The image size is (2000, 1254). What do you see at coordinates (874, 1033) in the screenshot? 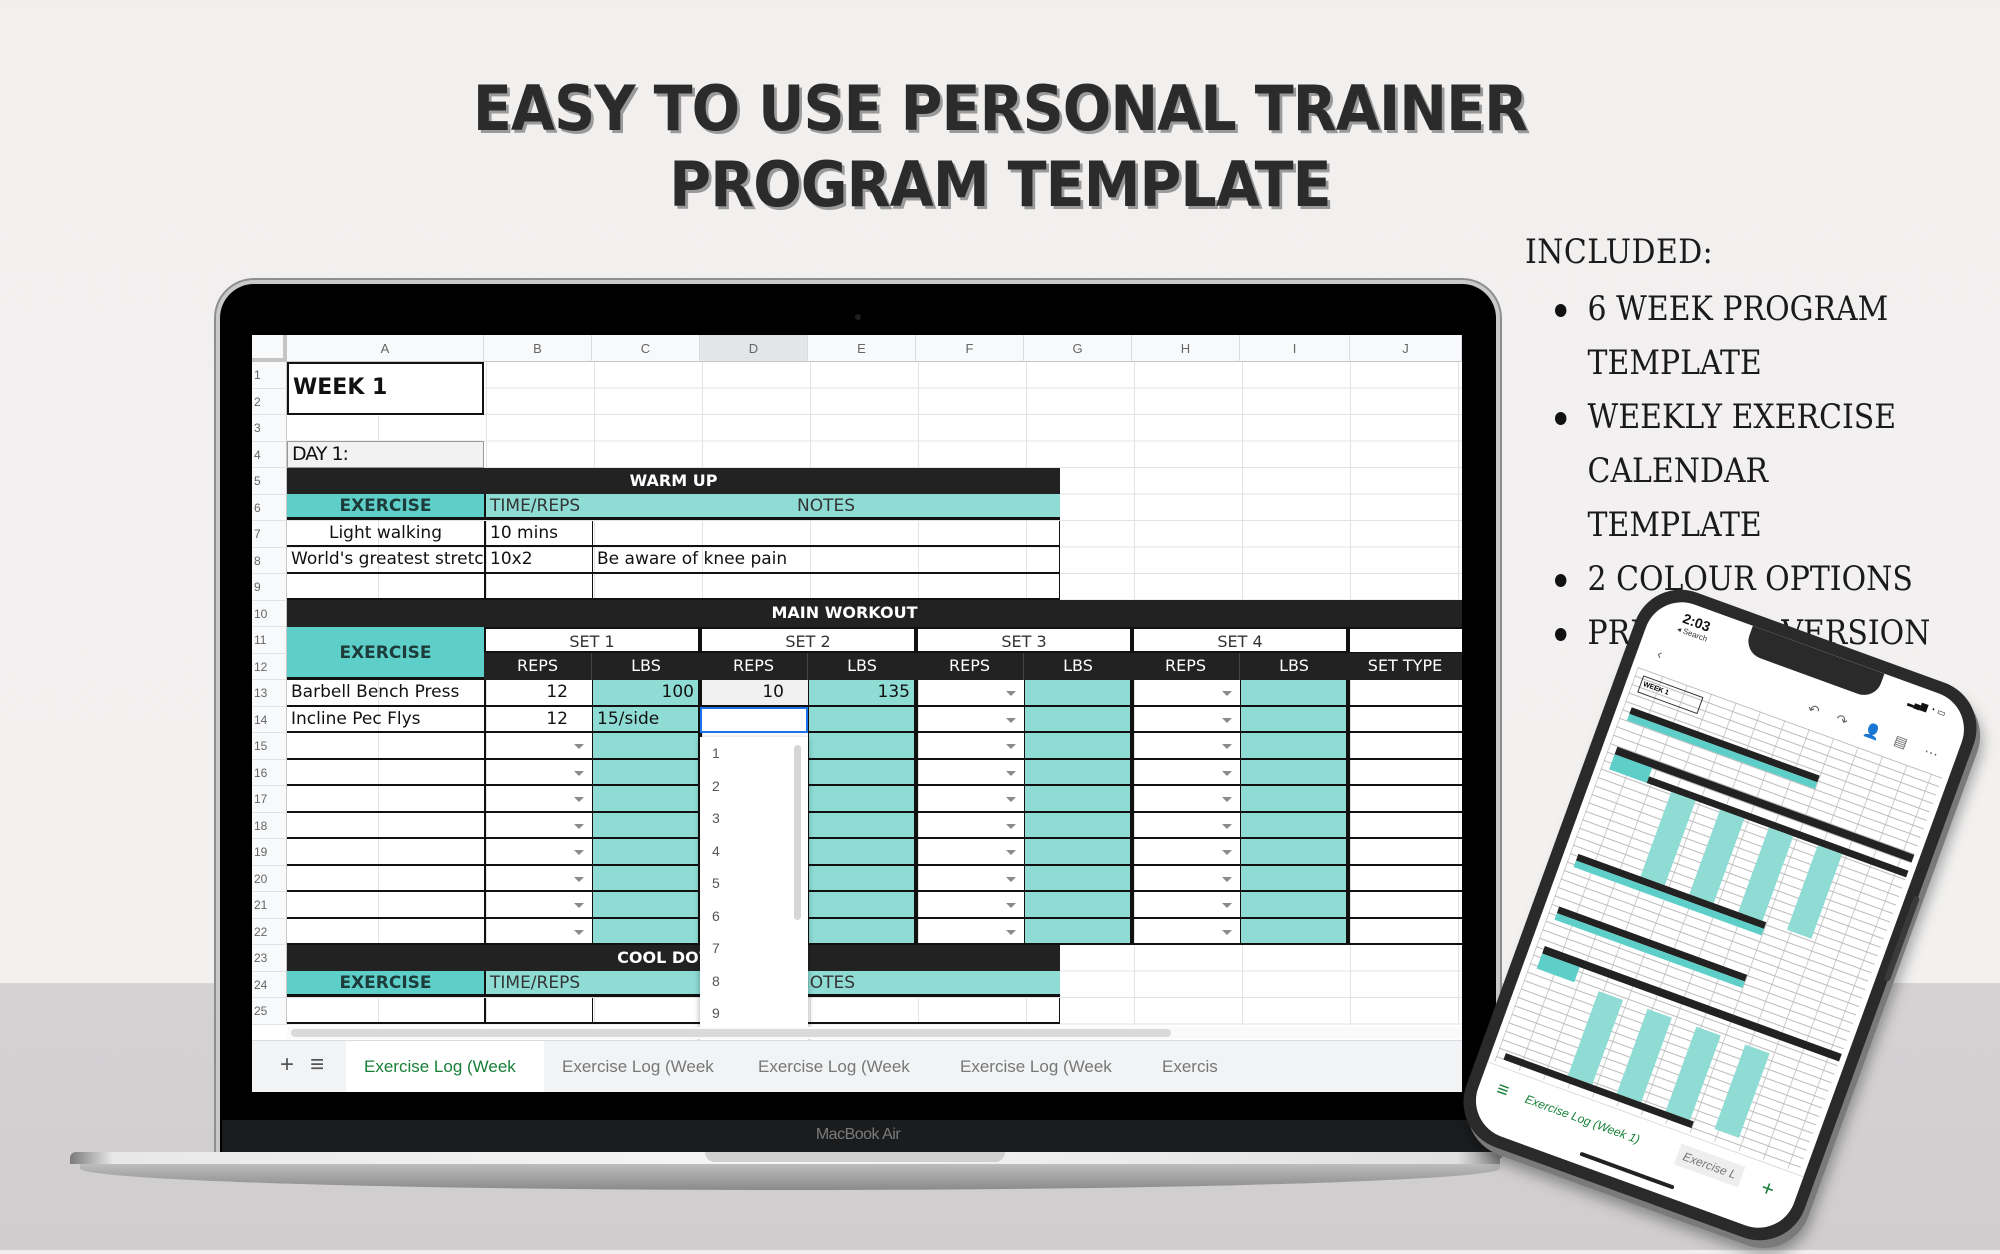
I see `horizontal-scrollbar` at bounding box center [874, 1033].